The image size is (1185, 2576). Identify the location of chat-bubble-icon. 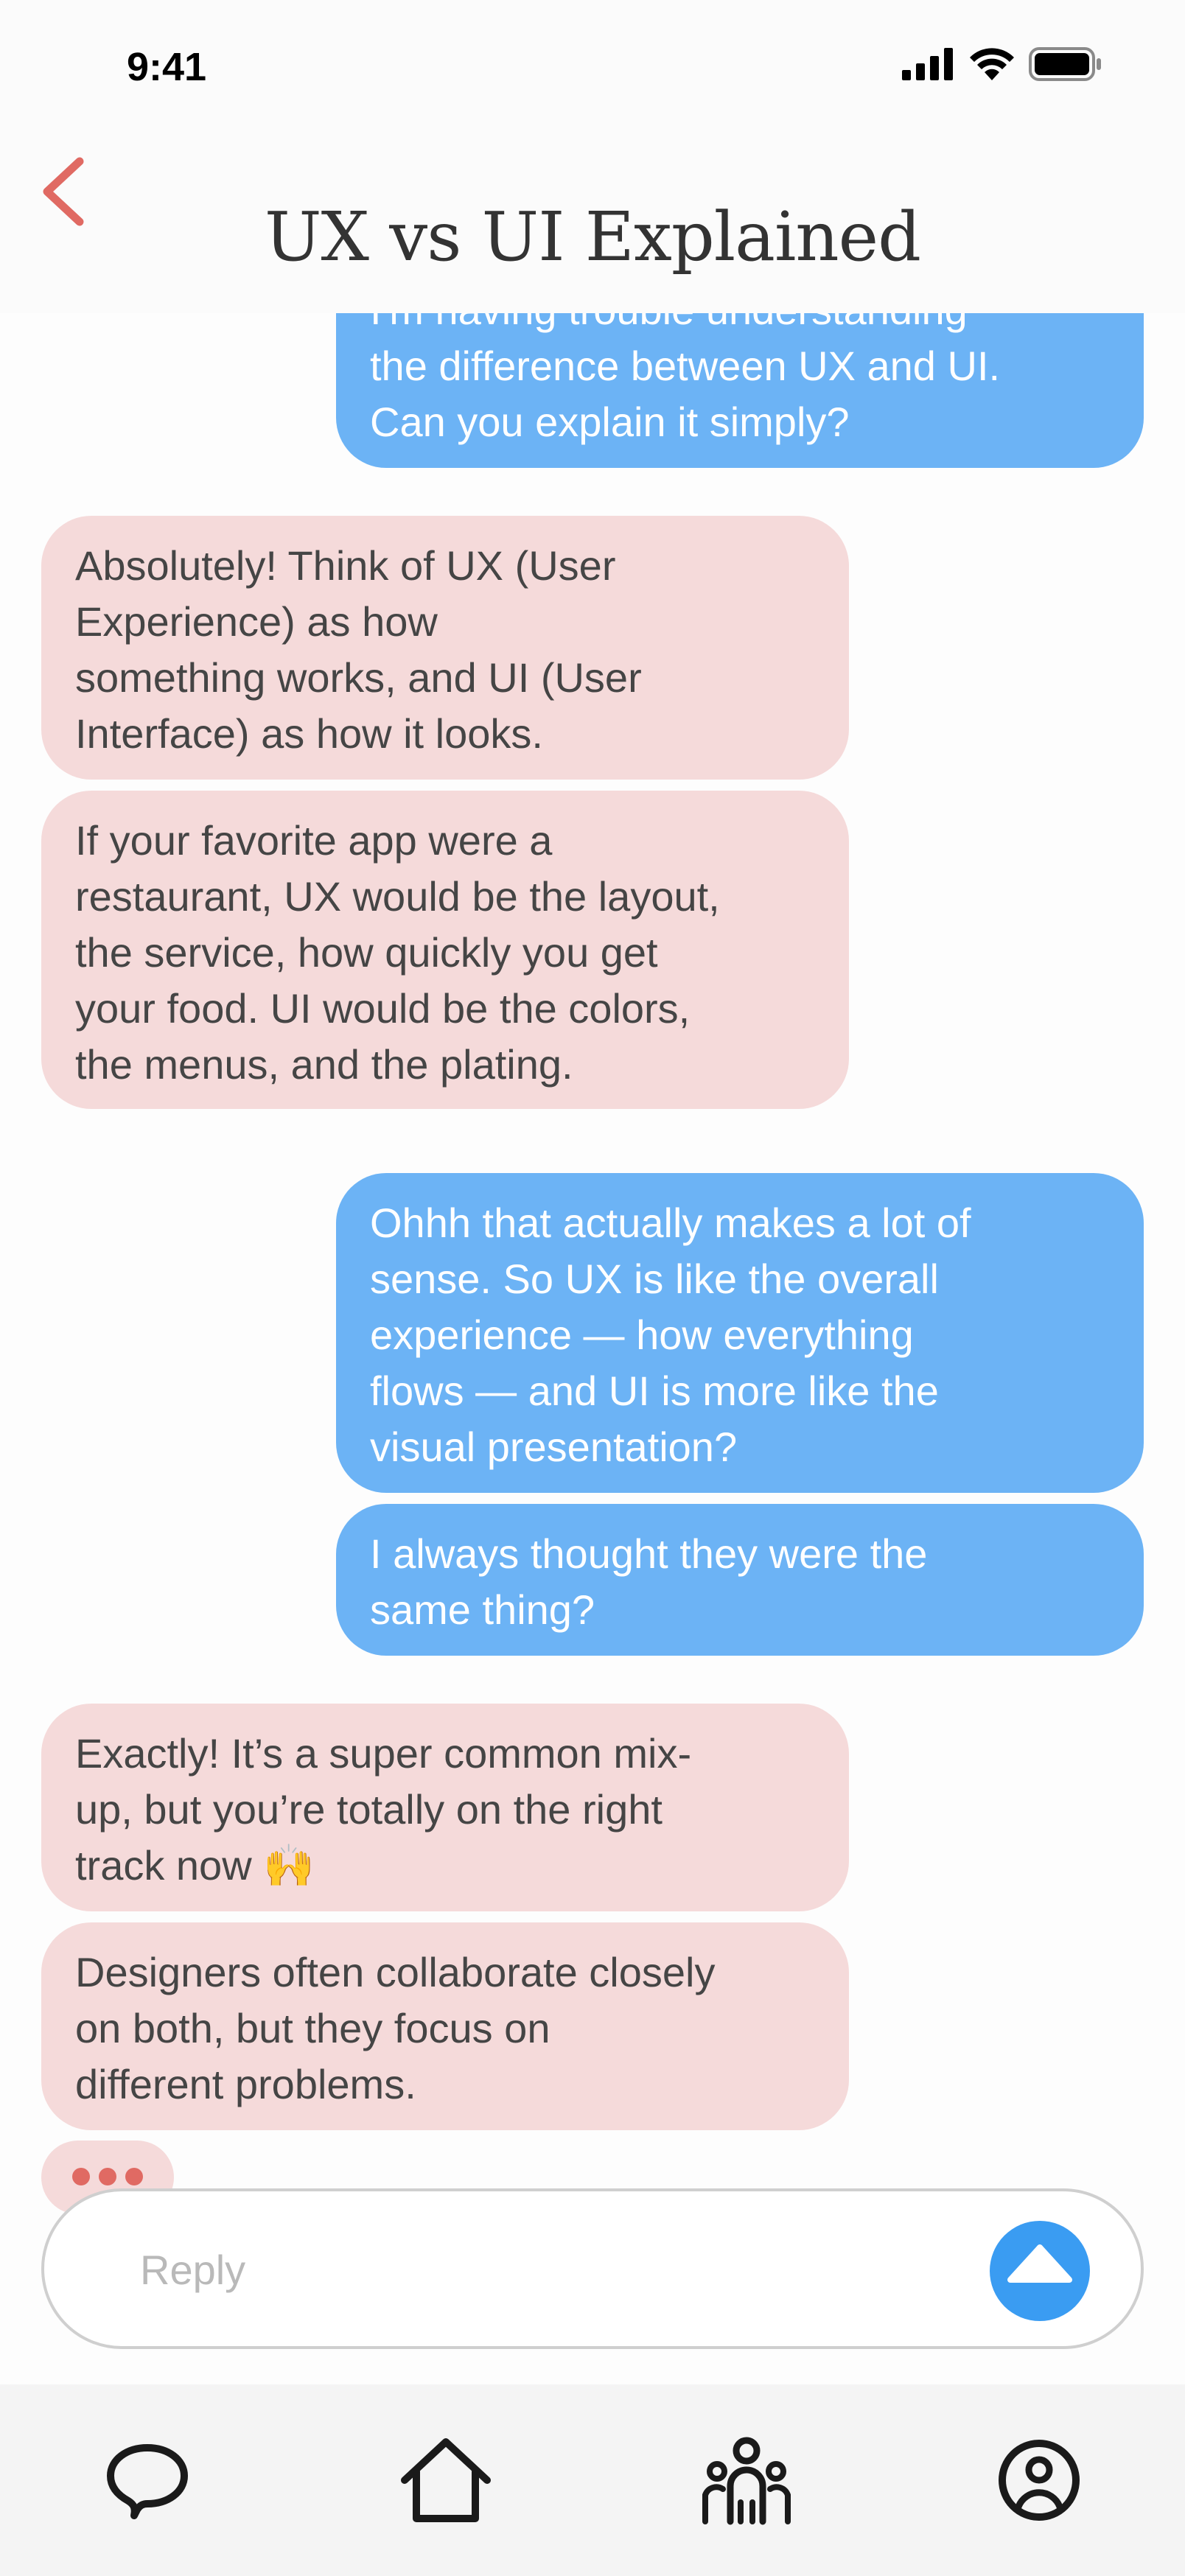
(147, 2481).